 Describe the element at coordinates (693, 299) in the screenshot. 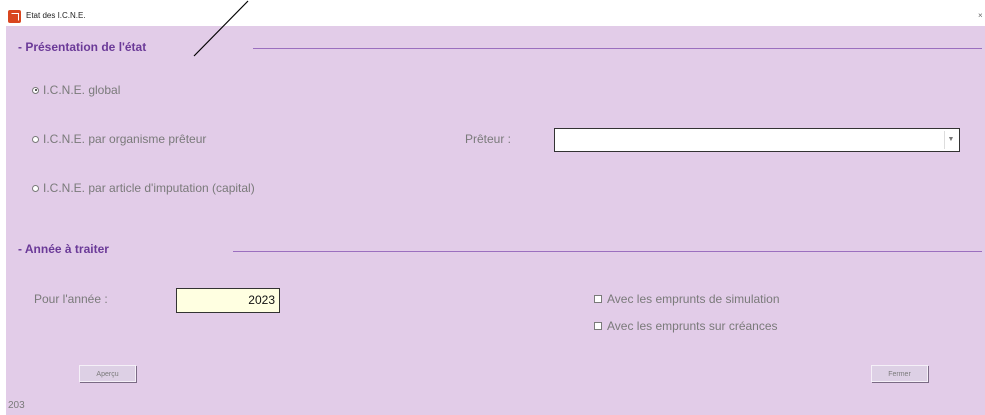

I see `checkbox-label: Avec les emprunts de simulation` at that location.